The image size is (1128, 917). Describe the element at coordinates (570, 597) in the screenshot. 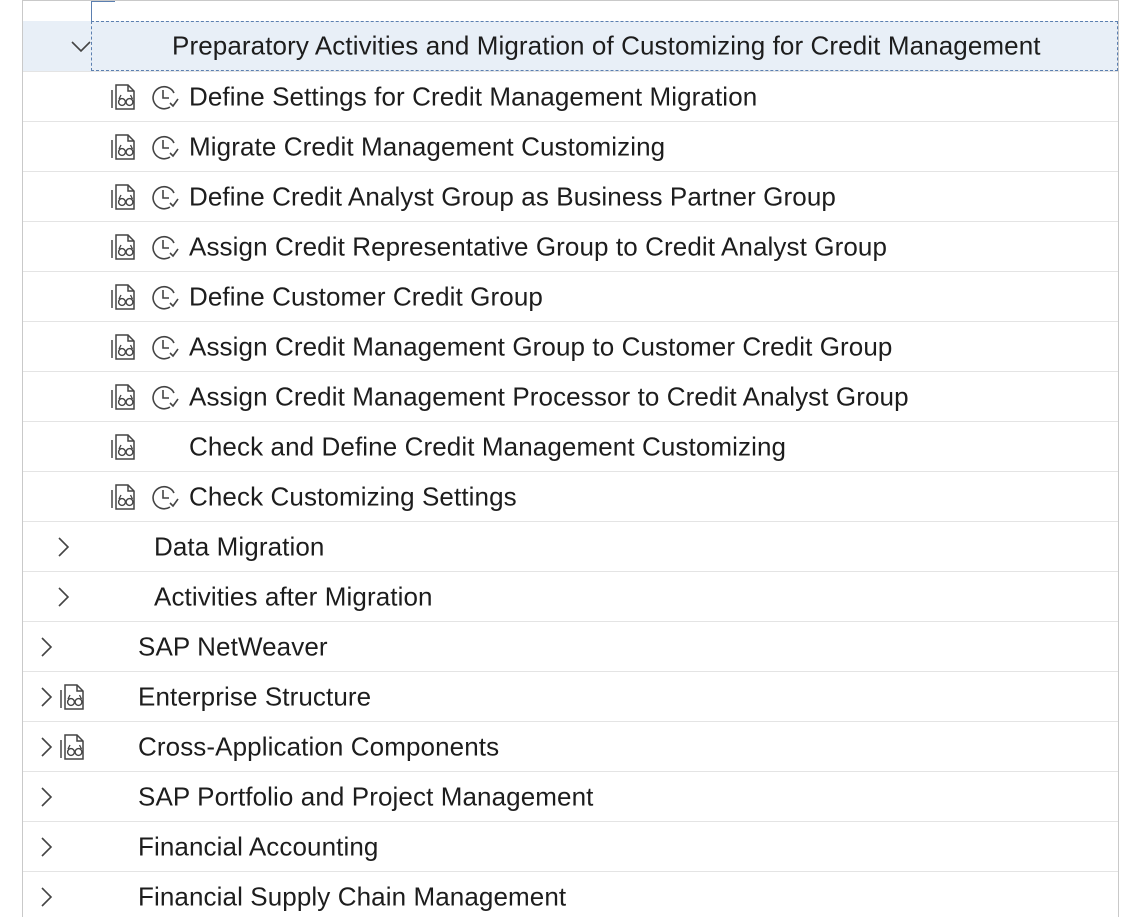

I see `tree-node-activities-after-migration: Activities after Migration` at that location.